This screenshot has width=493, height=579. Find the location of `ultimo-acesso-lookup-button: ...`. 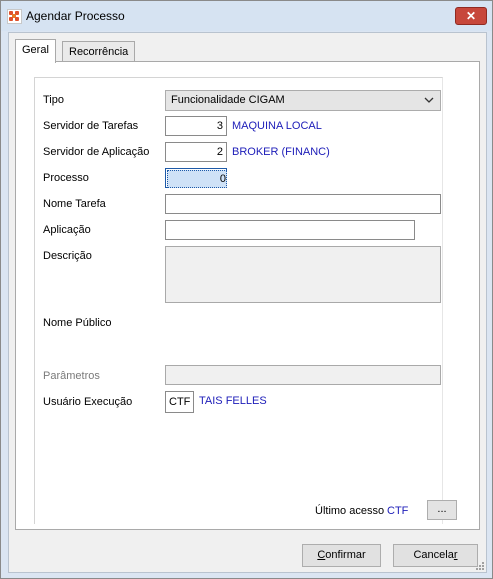

ultimo-acesso-lookup-button: ... is located at coordinates (442, 510).